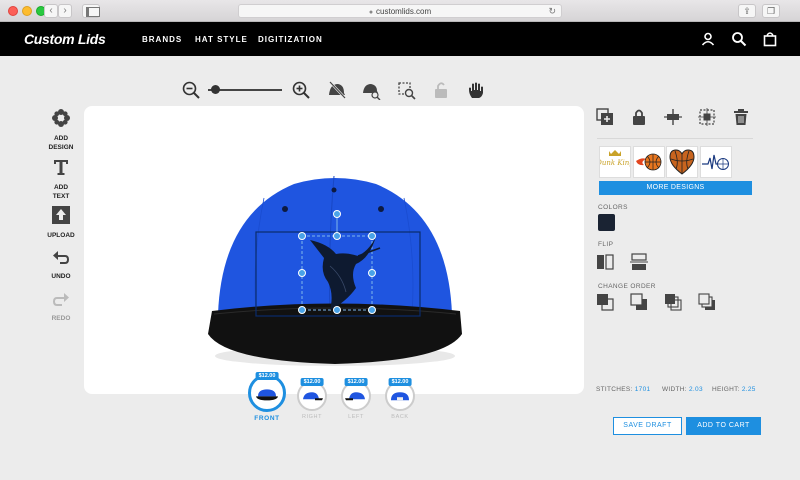 The width and height of the screenshot is (800, 480). What do you see at coordinates (313, 396) in the screenshot?
I see `cap-right-thumb` at bounding box center [313, 396].